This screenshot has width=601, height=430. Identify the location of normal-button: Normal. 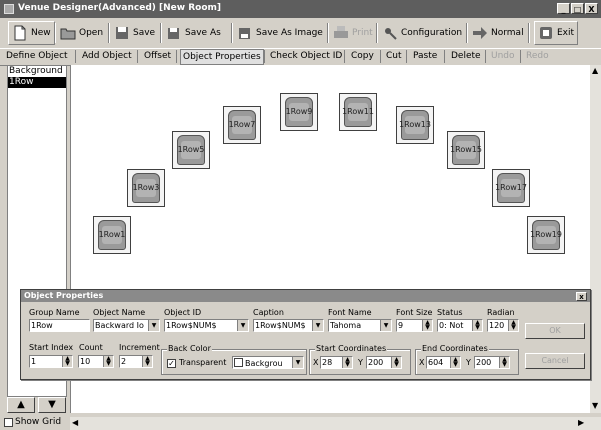
(498, 33).